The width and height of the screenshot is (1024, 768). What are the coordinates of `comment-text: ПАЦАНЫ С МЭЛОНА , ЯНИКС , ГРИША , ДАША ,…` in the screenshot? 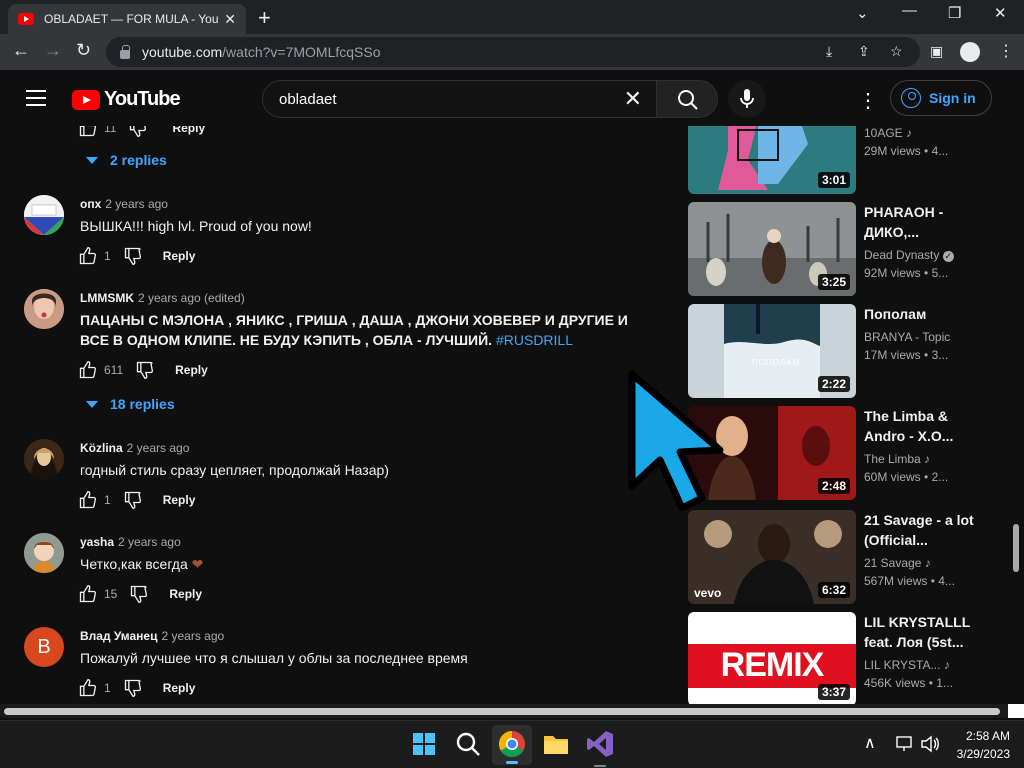 It's located at (370, 330).